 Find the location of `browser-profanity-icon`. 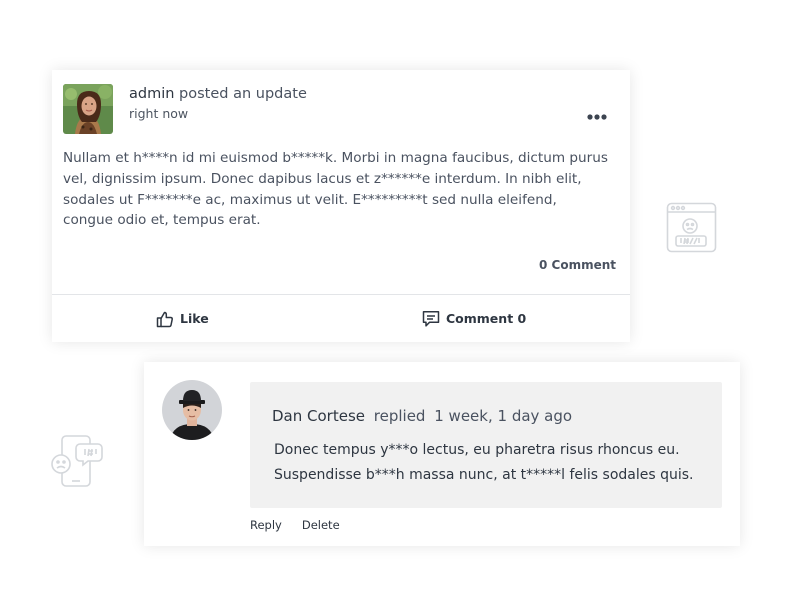

browser-profanity-icon is located at coordinates (692, 228).